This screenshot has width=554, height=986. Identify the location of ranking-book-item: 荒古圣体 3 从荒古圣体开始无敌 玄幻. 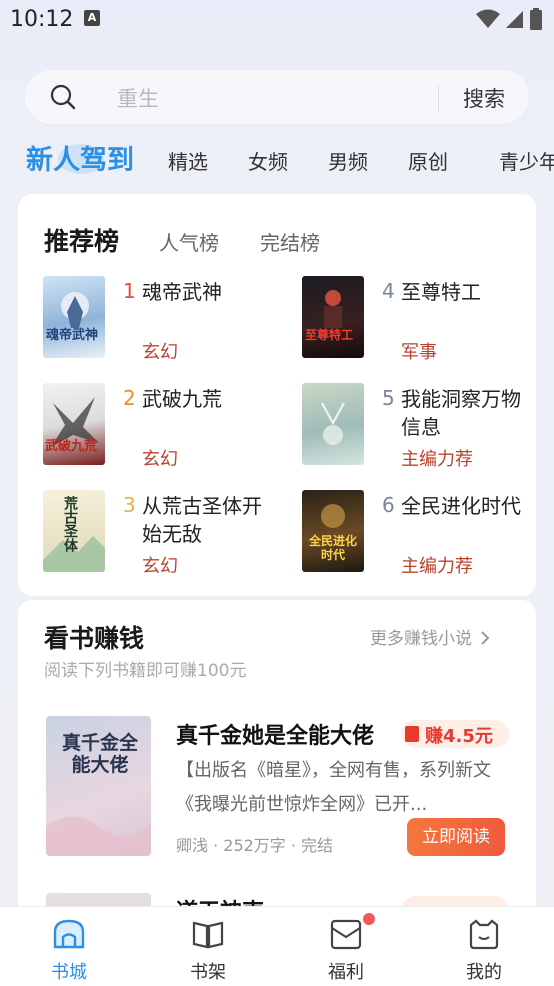
(168, 533).